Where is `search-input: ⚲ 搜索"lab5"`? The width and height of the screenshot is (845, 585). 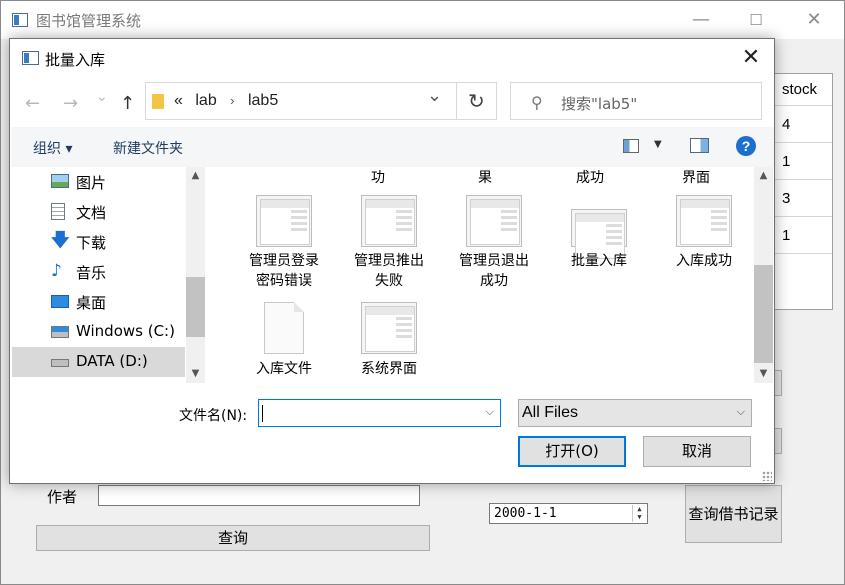
search-input: ⚲ 搜索"lab5" is located at coordinates (636, 101).